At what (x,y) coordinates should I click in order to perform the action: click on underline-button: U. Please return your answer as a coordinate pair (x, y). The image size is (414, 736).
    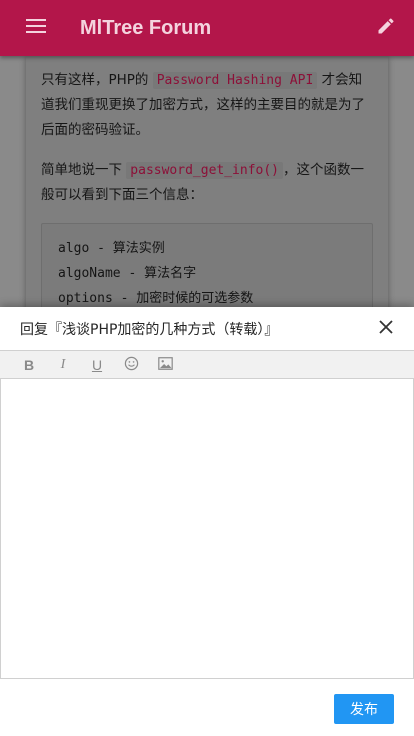
    Looking at the image, I should click on (97, 364).